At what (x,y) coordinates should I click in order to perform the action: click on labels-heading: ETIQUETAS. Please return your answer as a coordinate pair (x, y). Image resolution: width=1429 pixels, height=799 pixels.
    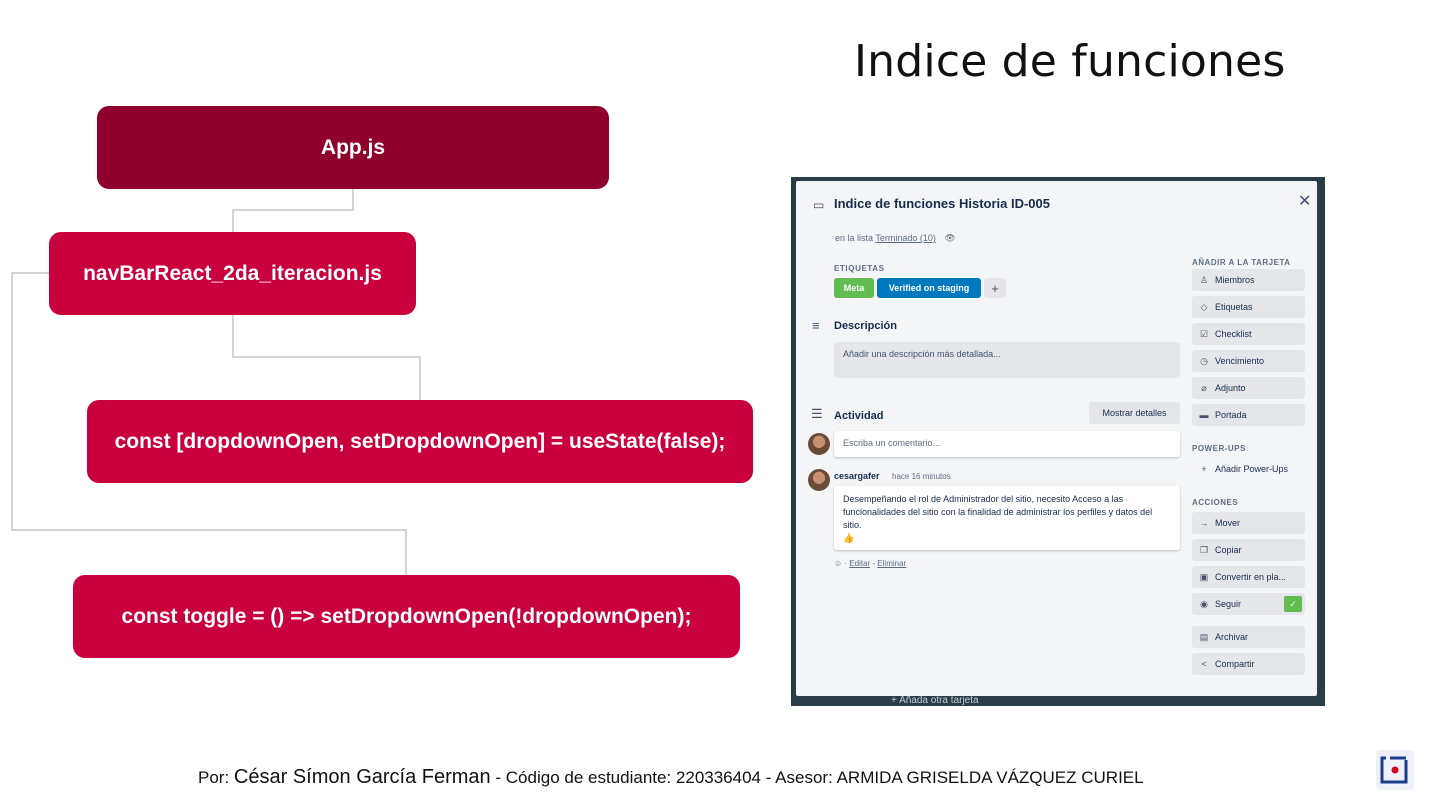
    Looking at the image, I should click on (859, 268).